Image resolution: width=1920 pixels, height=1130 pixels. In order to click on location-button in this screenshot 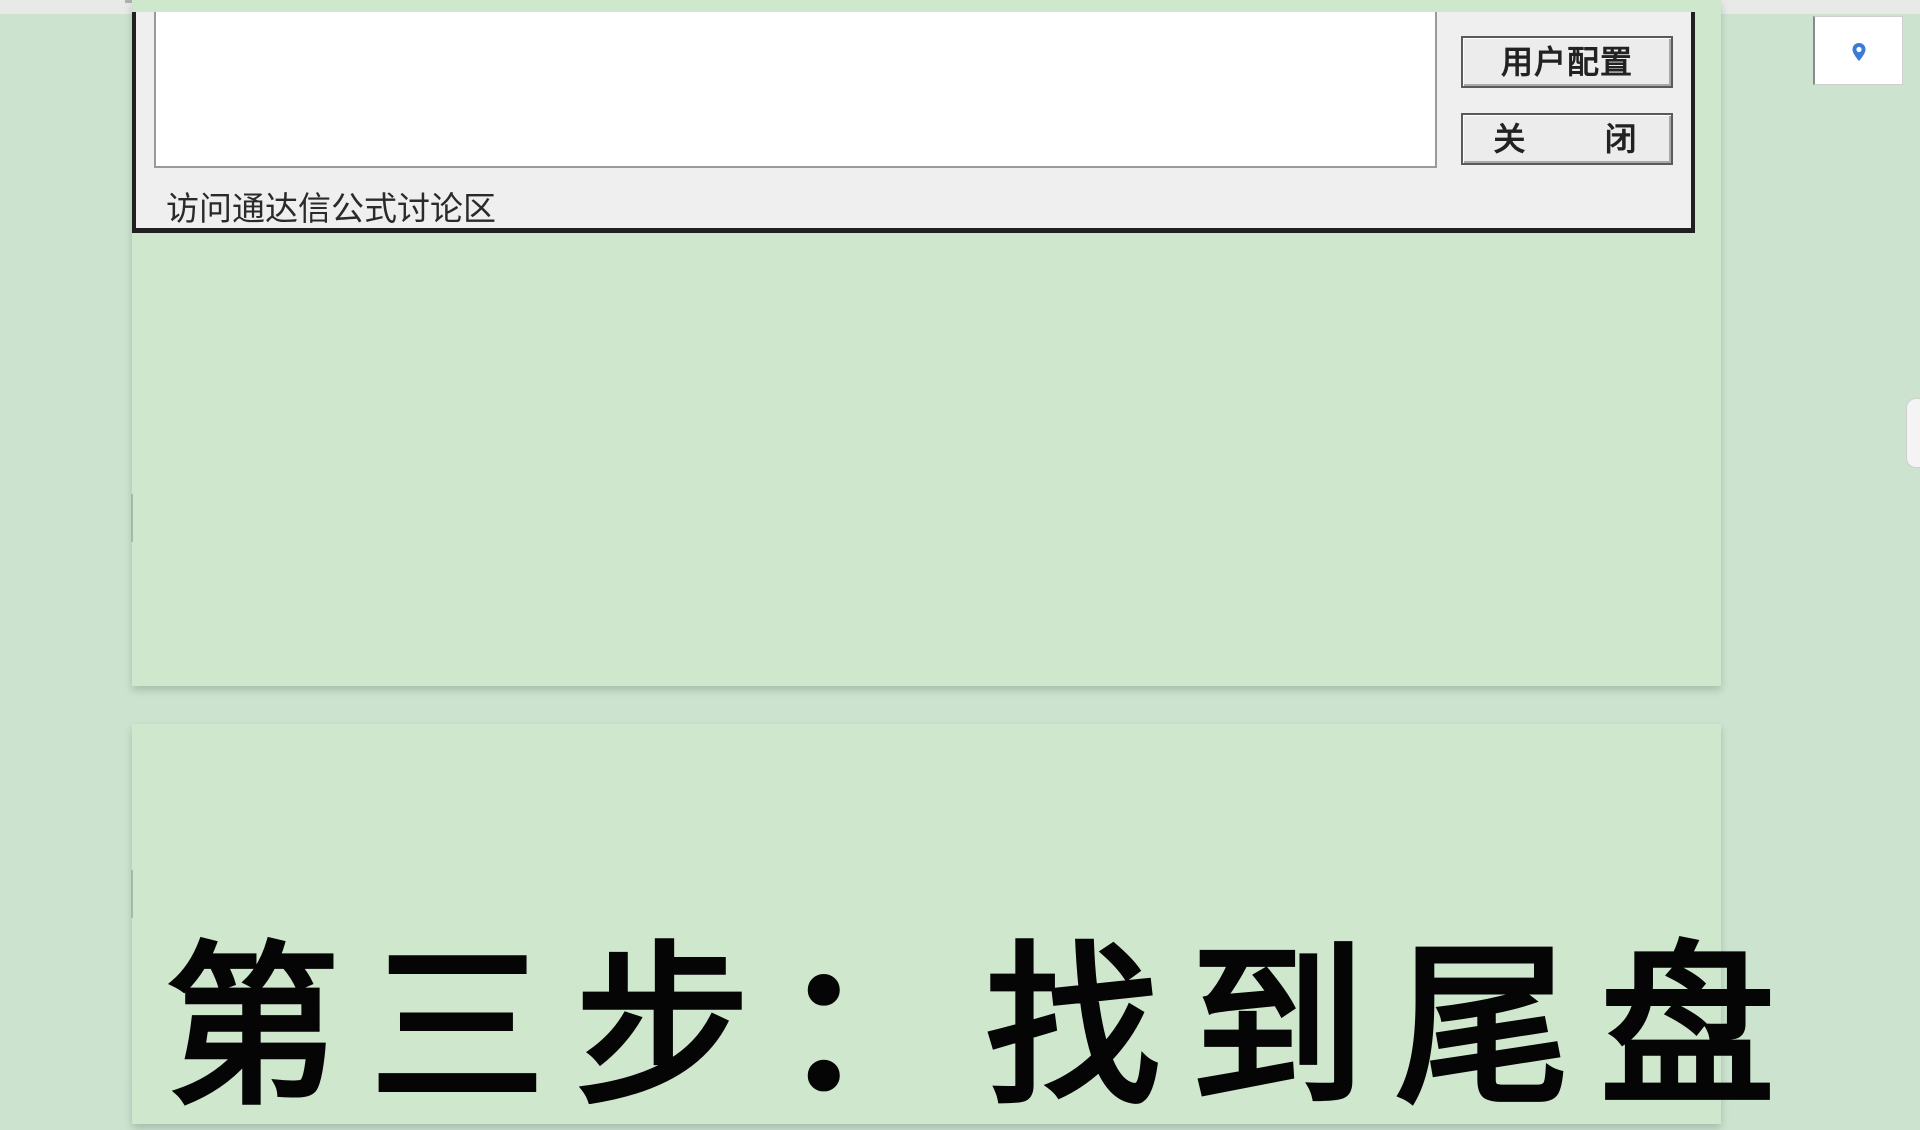, I will do `click(1858, 50)`.